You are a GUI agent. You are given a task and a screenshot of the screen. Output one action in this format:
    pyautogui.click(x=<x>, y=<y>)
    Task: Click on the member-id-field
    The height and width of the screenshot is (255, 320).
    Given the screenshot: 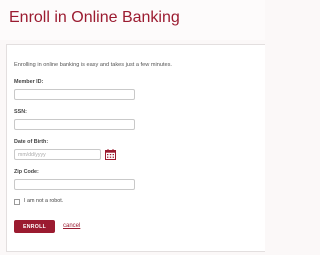 What is the action you would take?
    pyautogui.click(x=74, y=94)
    